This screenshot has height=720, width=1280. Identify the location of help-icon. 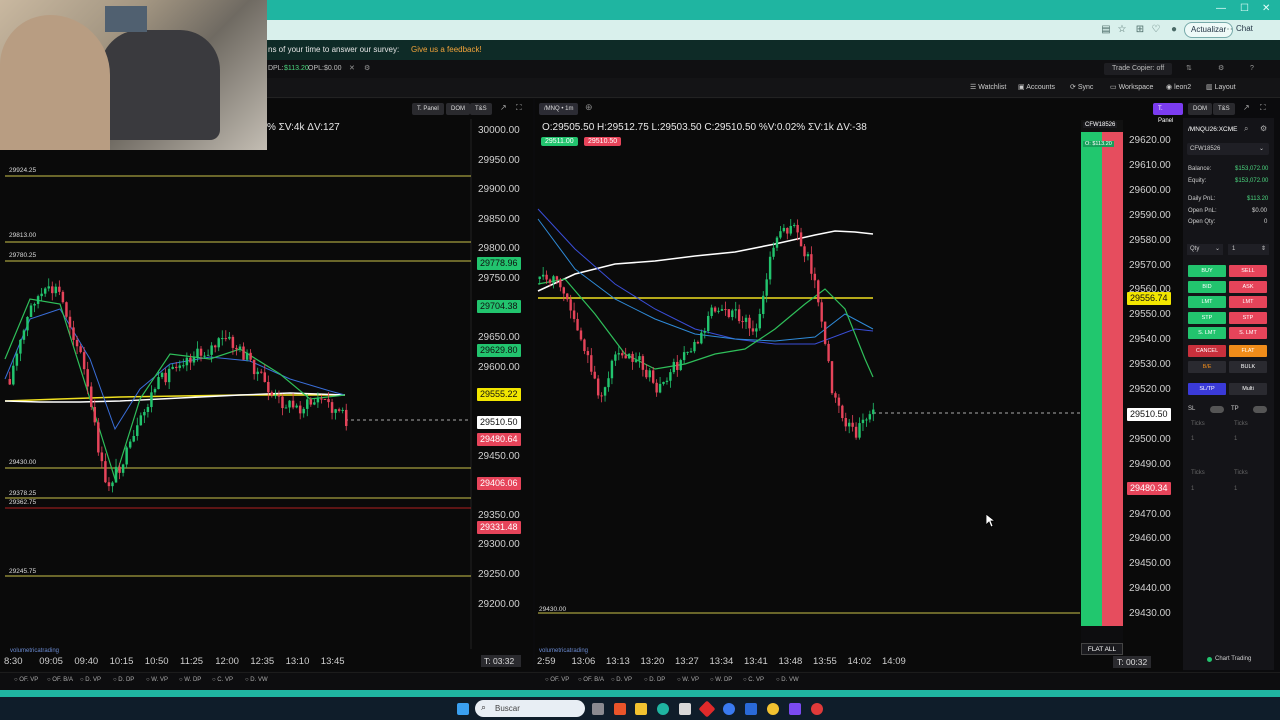
(729, 709).